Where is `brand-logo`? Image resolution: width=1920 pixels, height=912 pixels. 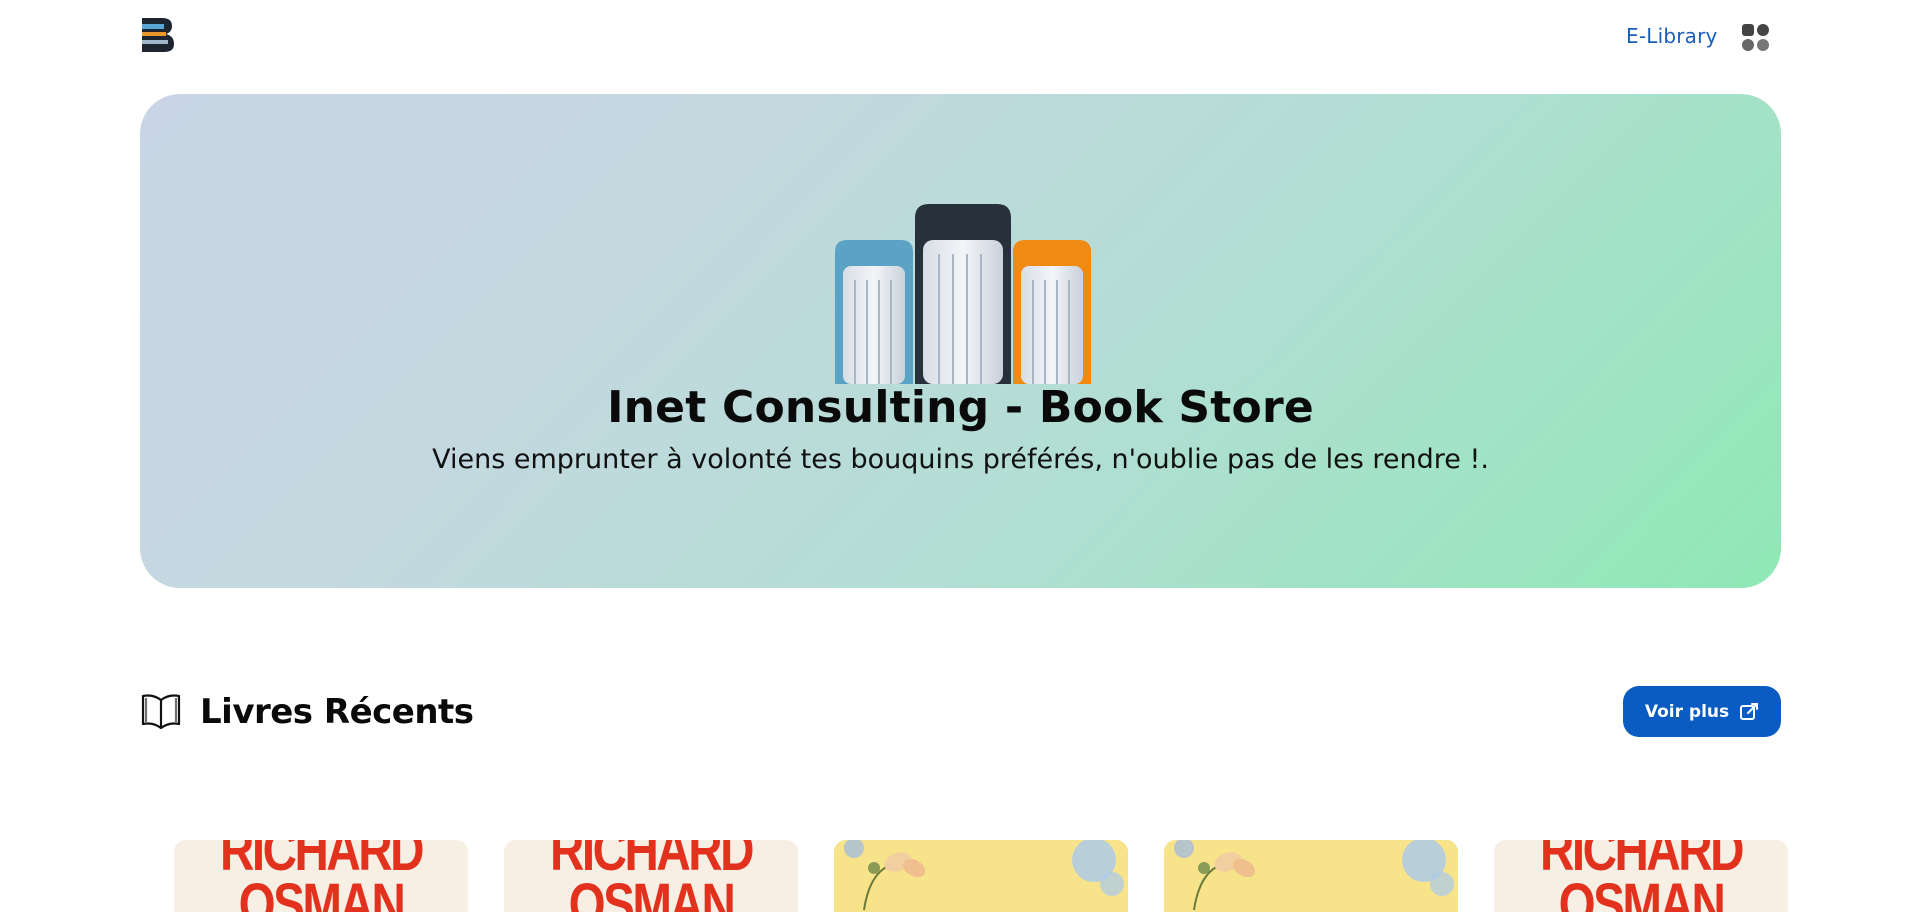
brand-logo is located at coordinates (158, 35).